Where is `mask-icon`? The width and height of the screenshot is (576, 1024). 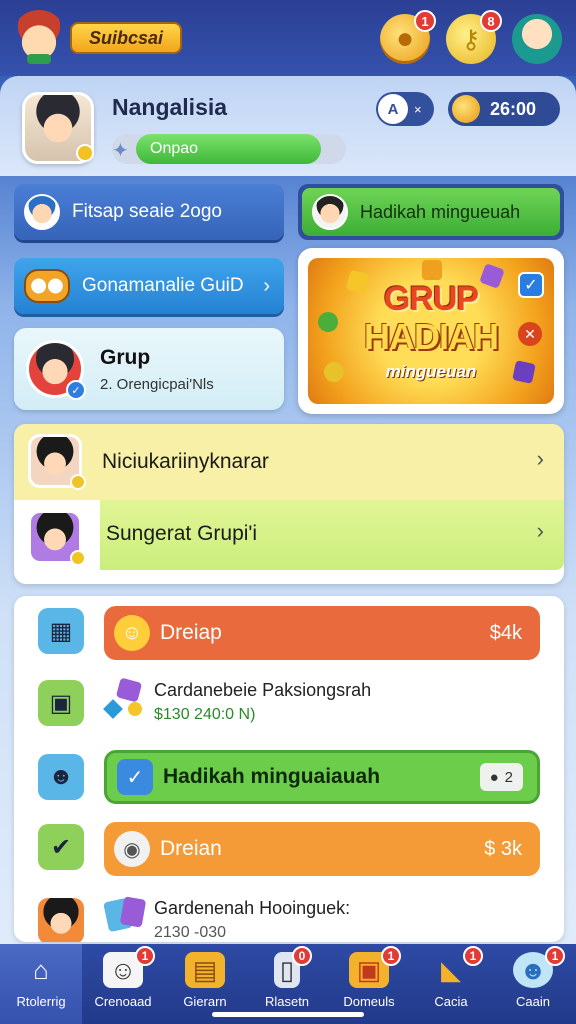 mask-icon is located at coordinates (47, 286).